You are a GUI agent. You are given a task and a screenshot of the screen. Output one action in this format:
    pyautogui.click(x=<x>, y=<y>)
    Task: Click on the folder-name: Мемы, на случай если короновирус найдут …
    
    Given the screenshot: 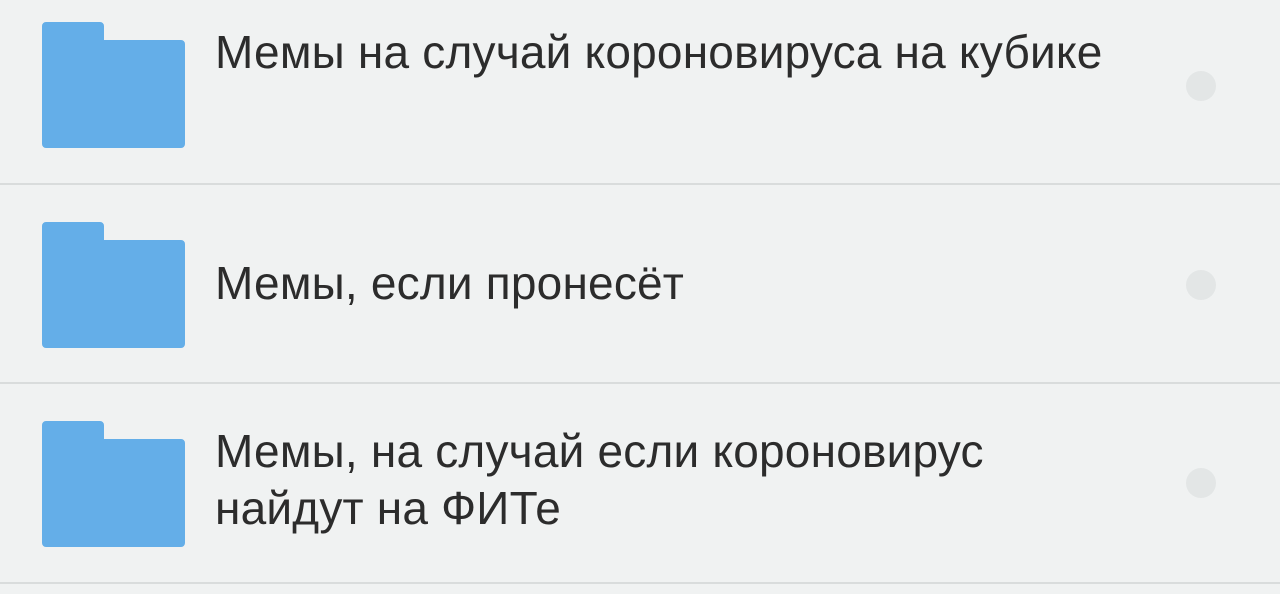 What is the action you would take?
    pyautogui.click(x=599, y=479)
    